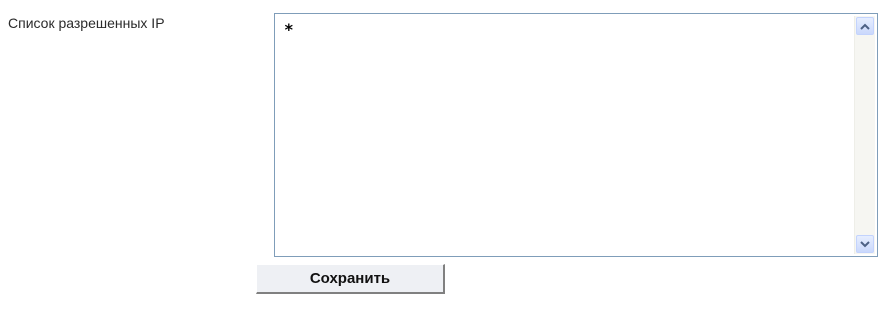  I want to click on allowed-ip-list-label: Список разрешенных IP, so click(86, 23).